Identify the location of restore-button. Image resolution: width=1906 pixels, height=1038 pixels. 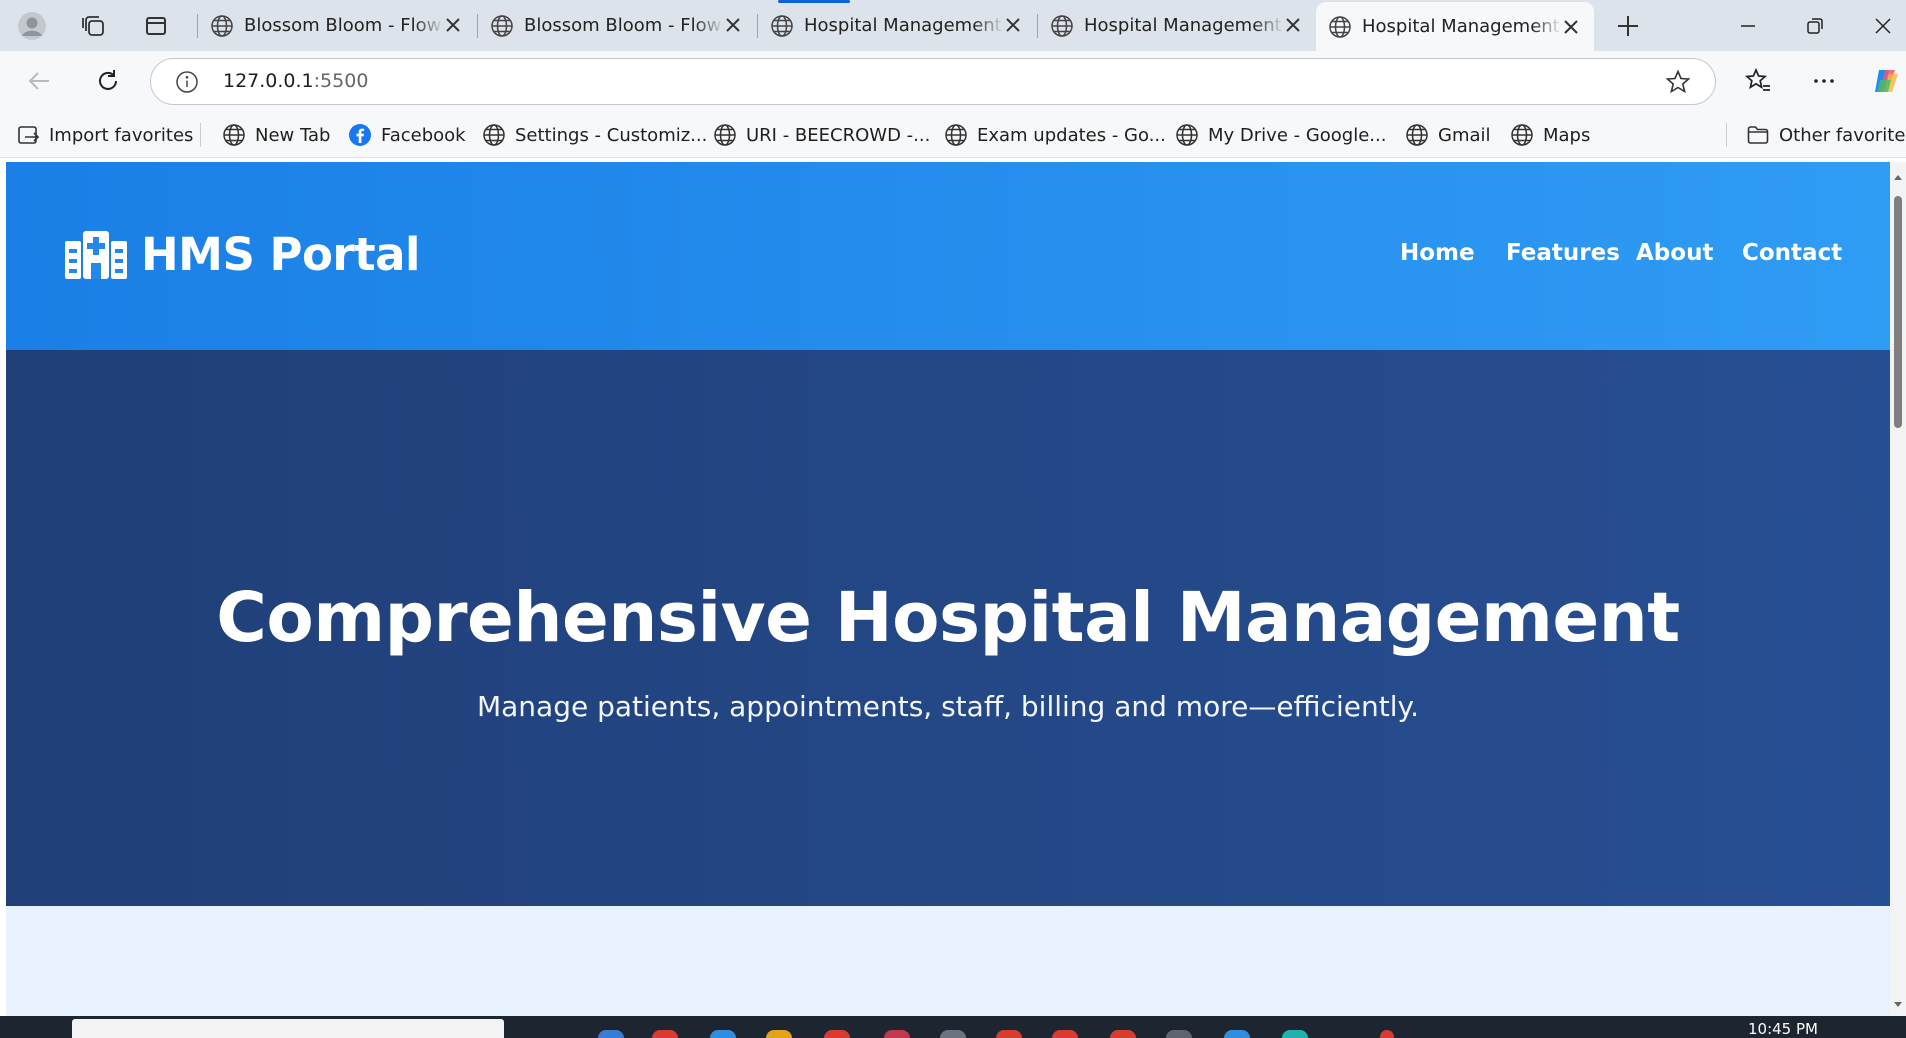
(1815, 26).